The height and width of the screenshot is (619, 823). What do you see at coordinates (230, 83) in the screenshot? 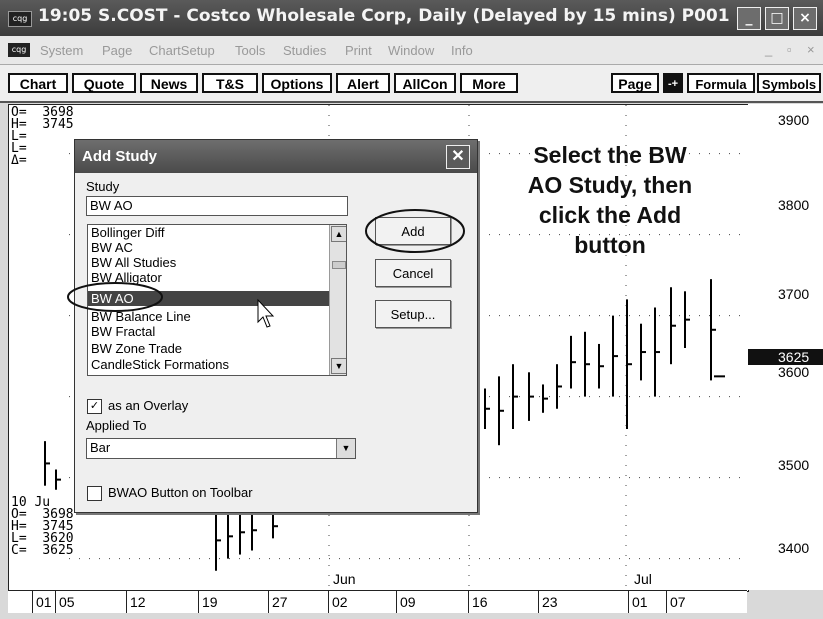
I see `ts-button: T&S` at bounding box center [230, 83].